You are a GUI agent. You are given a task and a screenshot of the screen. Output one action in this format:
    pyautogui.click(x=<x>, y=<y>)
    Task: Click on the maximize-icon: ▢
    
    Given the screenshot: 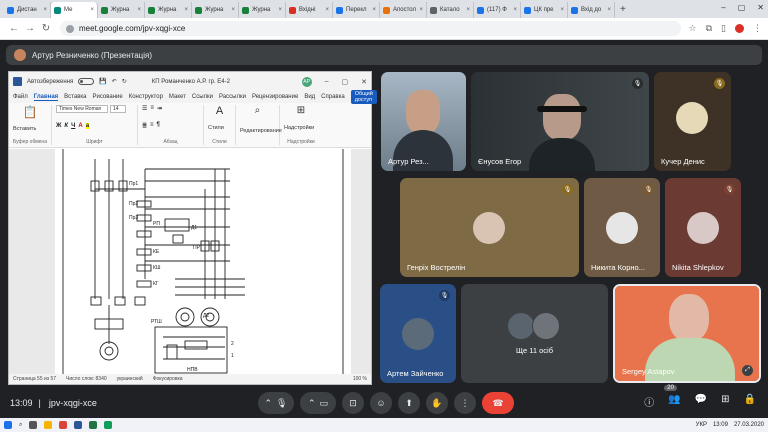 What is the action you would take?
    pyautogui.click(x=742, y=7)
    